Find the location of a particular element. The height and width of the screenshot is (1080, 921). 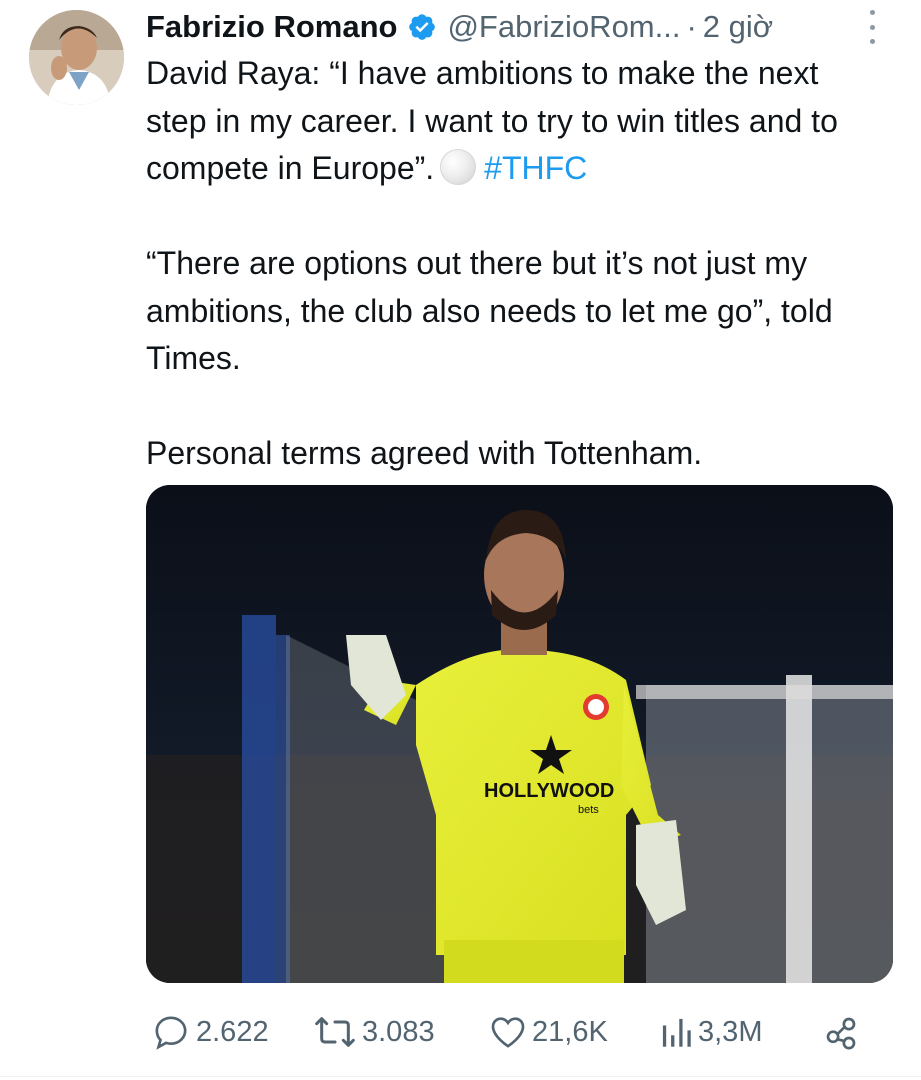

hashtag-link: #THFC is located at coordinates (535, 168).